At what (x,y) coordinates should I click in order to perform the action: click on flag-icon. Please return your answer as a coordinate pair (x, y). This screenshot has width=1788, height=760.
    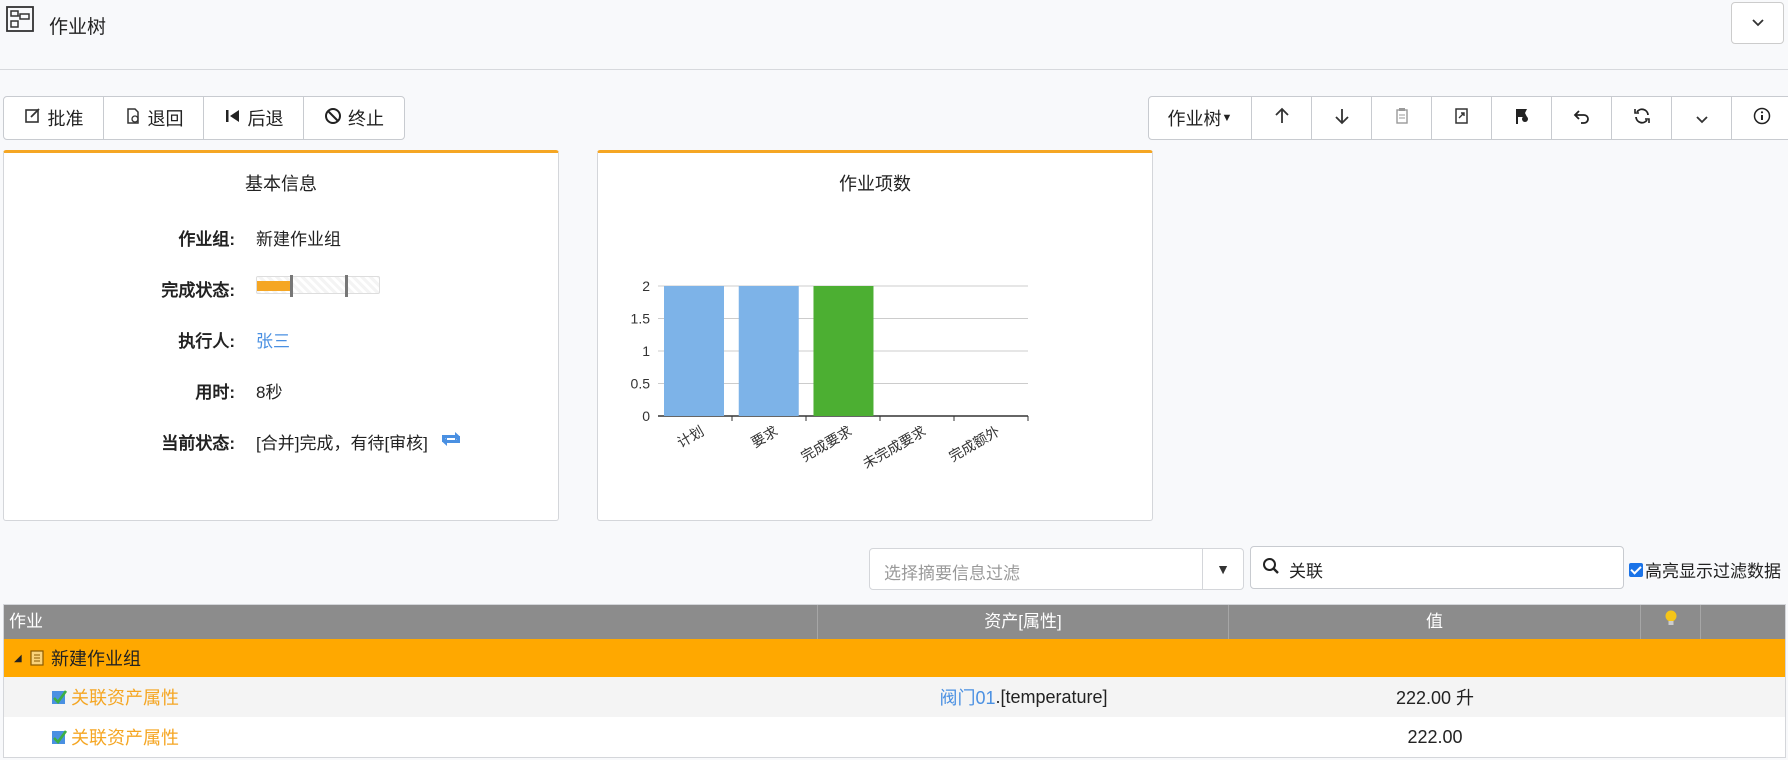
    Looking at the image, I should click on (1522, 118).